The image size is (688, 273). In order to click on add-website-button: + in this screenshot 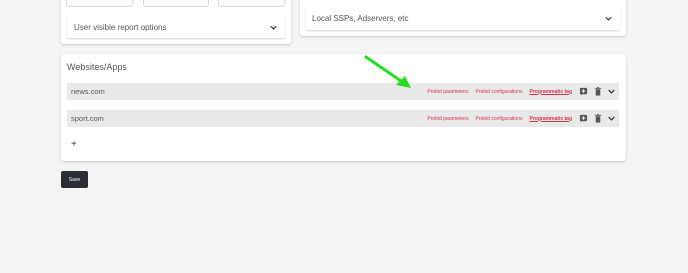, I will do `click(74, 145)`.